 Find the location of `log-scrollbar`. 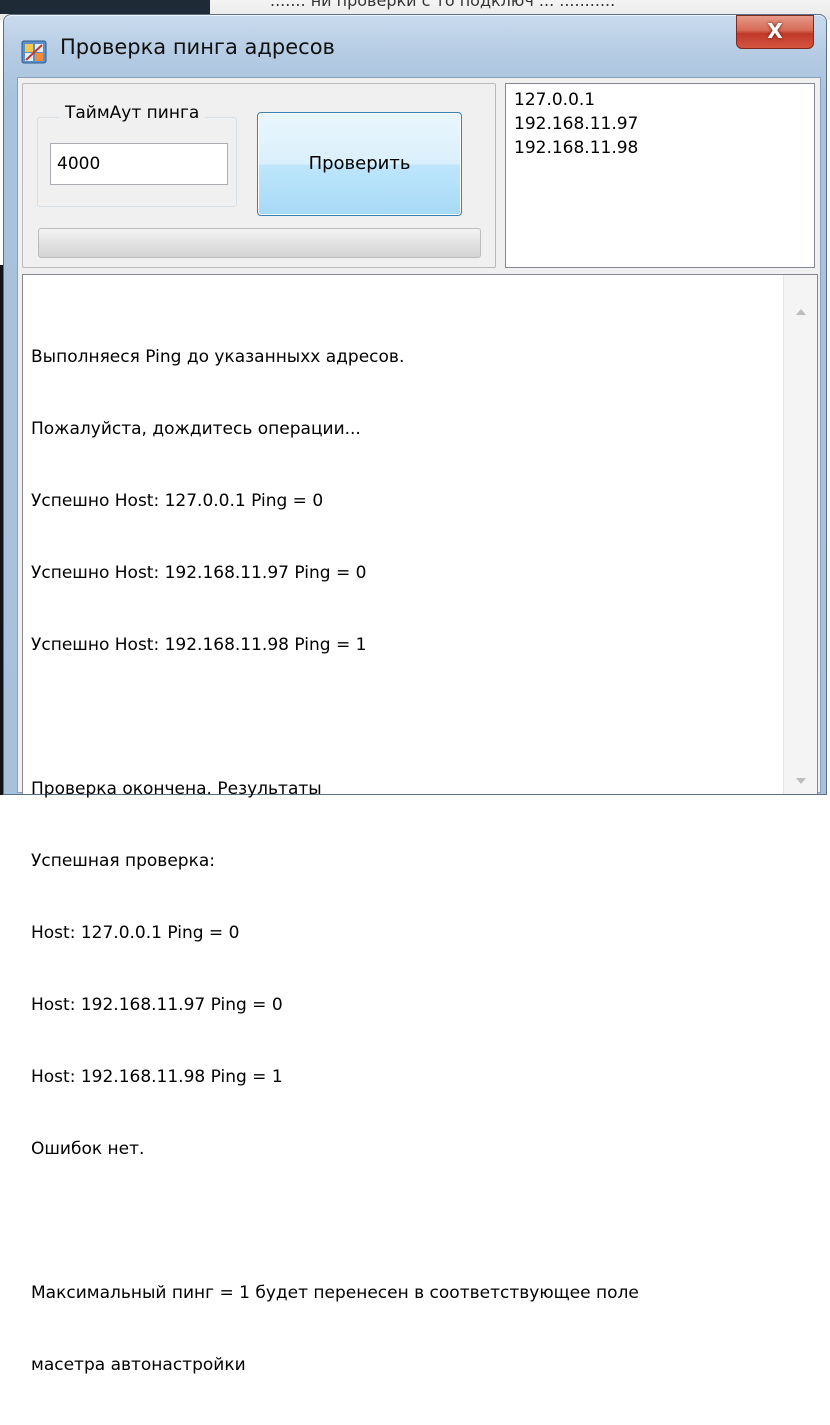

log-scrollbar is located at coordinates (800, 534).